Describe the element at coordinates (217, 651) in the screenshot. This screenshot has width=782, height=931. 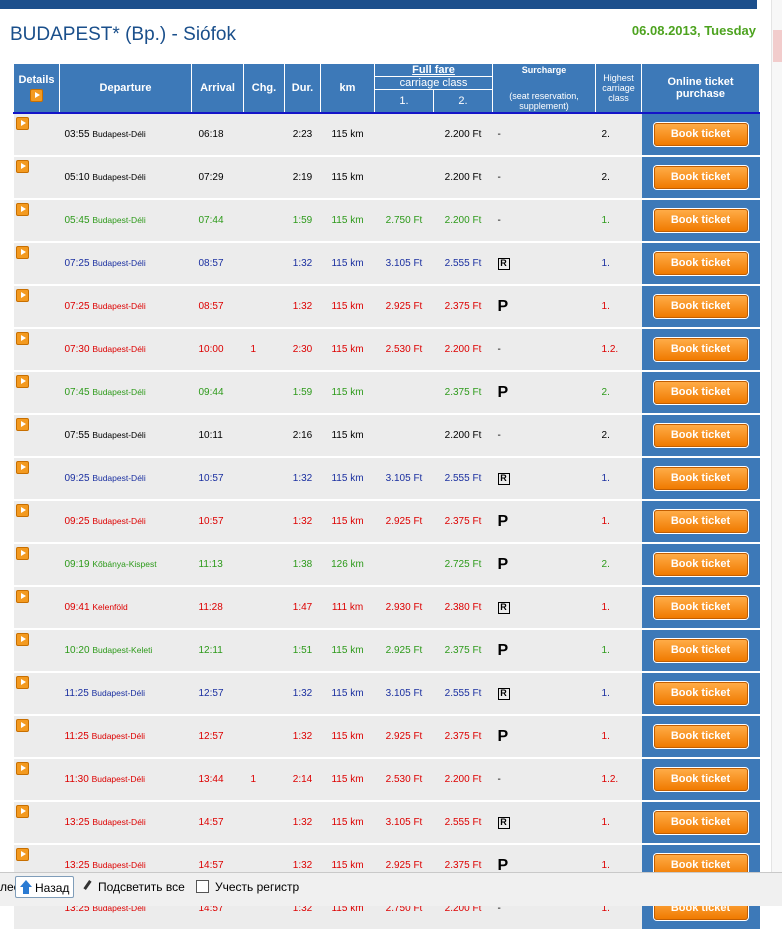
I see `arrival-cell: 12:11` at that location.